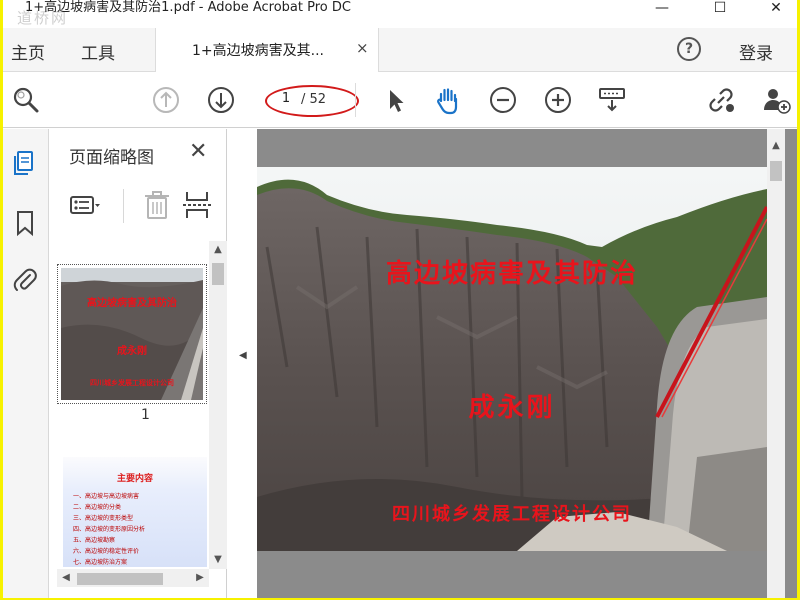 Image resolution: width=800 pixels, height=600 pixels. What do you see at coordinates (776, 363) in the screenshot?
I see `document-vertical-scrollbar: ▲` at bounding box center [776, 363].